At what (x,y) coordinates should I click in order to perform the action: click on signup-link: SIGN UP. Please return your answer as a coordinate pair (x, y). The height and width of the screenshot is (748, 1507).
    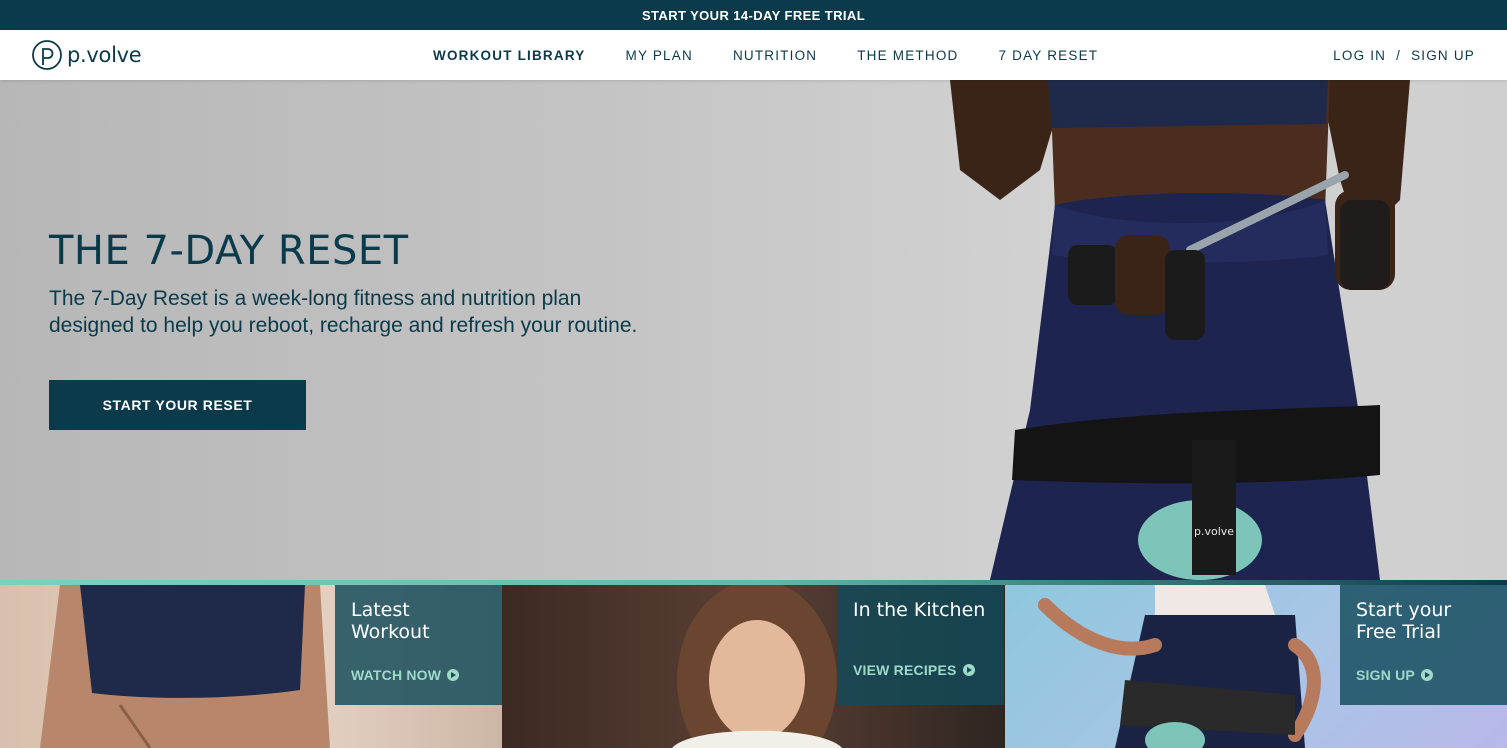
    Looking at the image, I should click on (1443, 55).